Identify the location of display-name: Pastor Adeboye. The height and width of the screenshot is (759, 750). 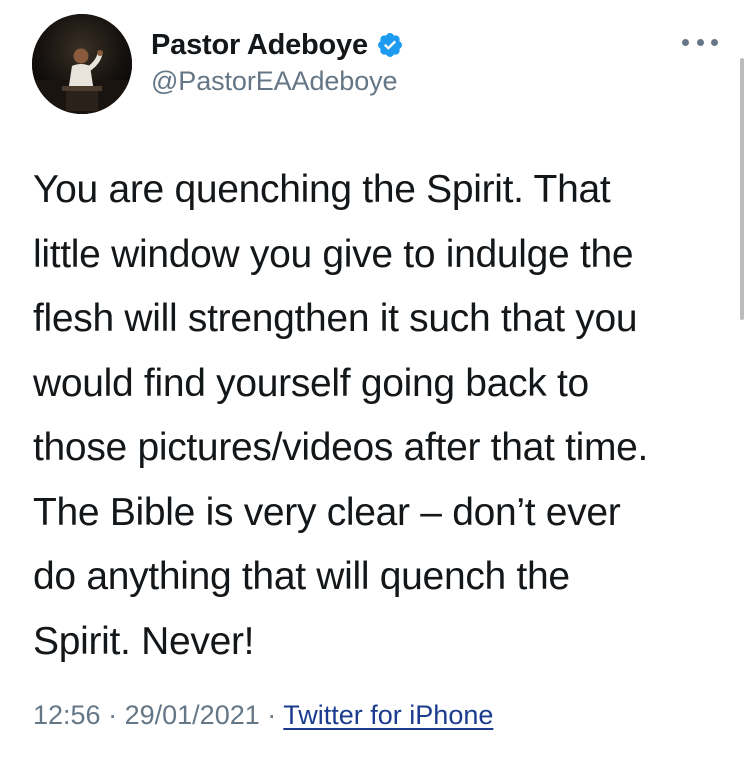
(259, 45).